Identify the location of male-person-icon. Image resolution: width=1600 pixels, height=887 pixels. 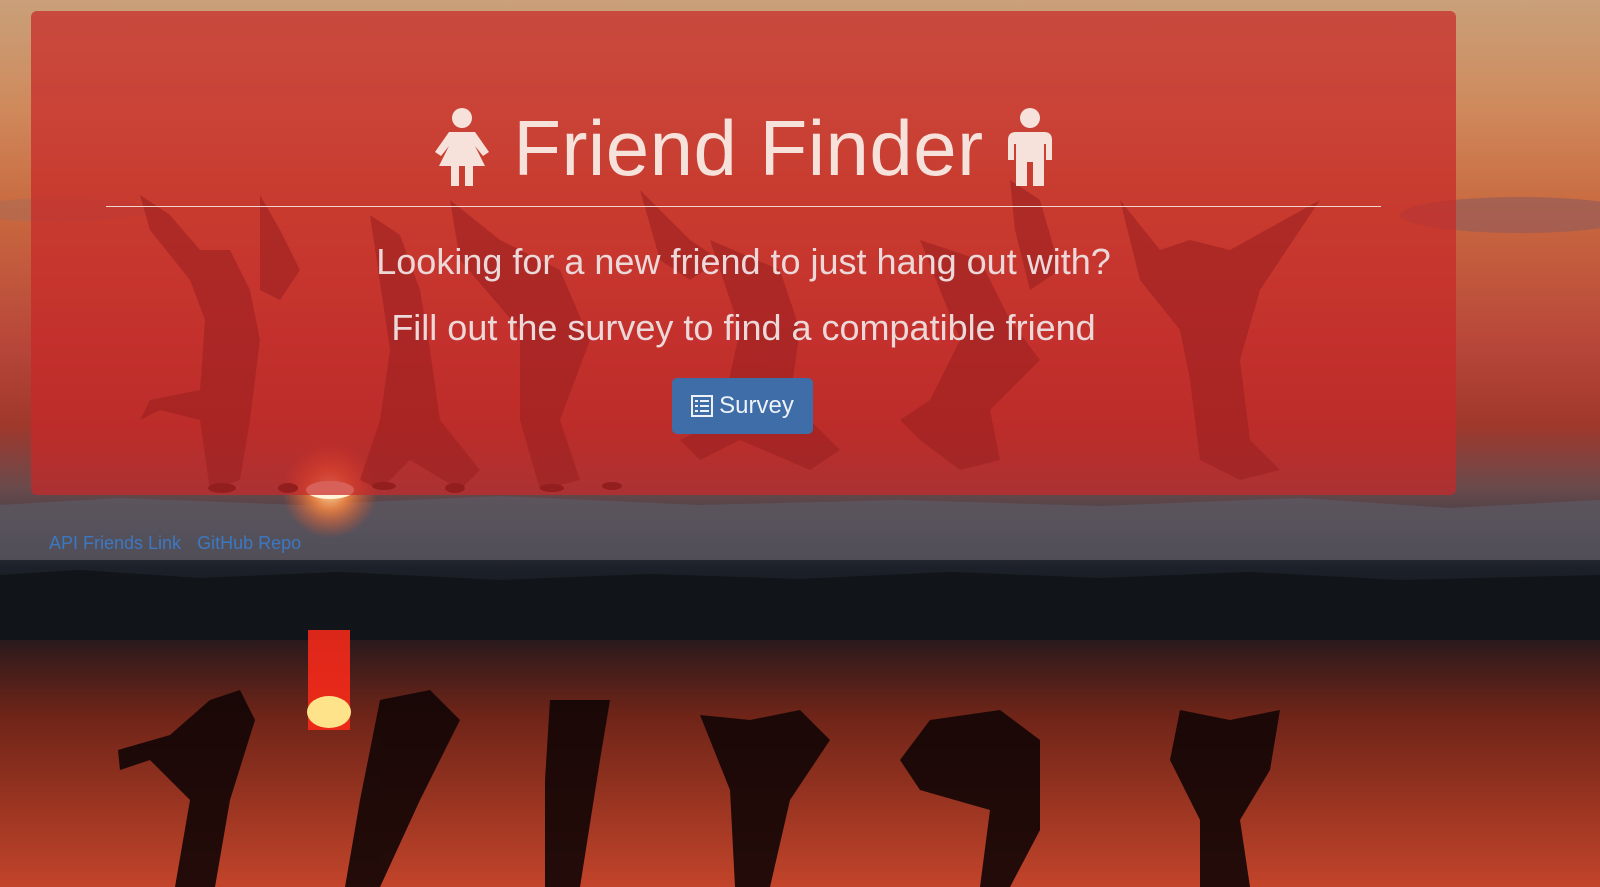
(1030, 148).